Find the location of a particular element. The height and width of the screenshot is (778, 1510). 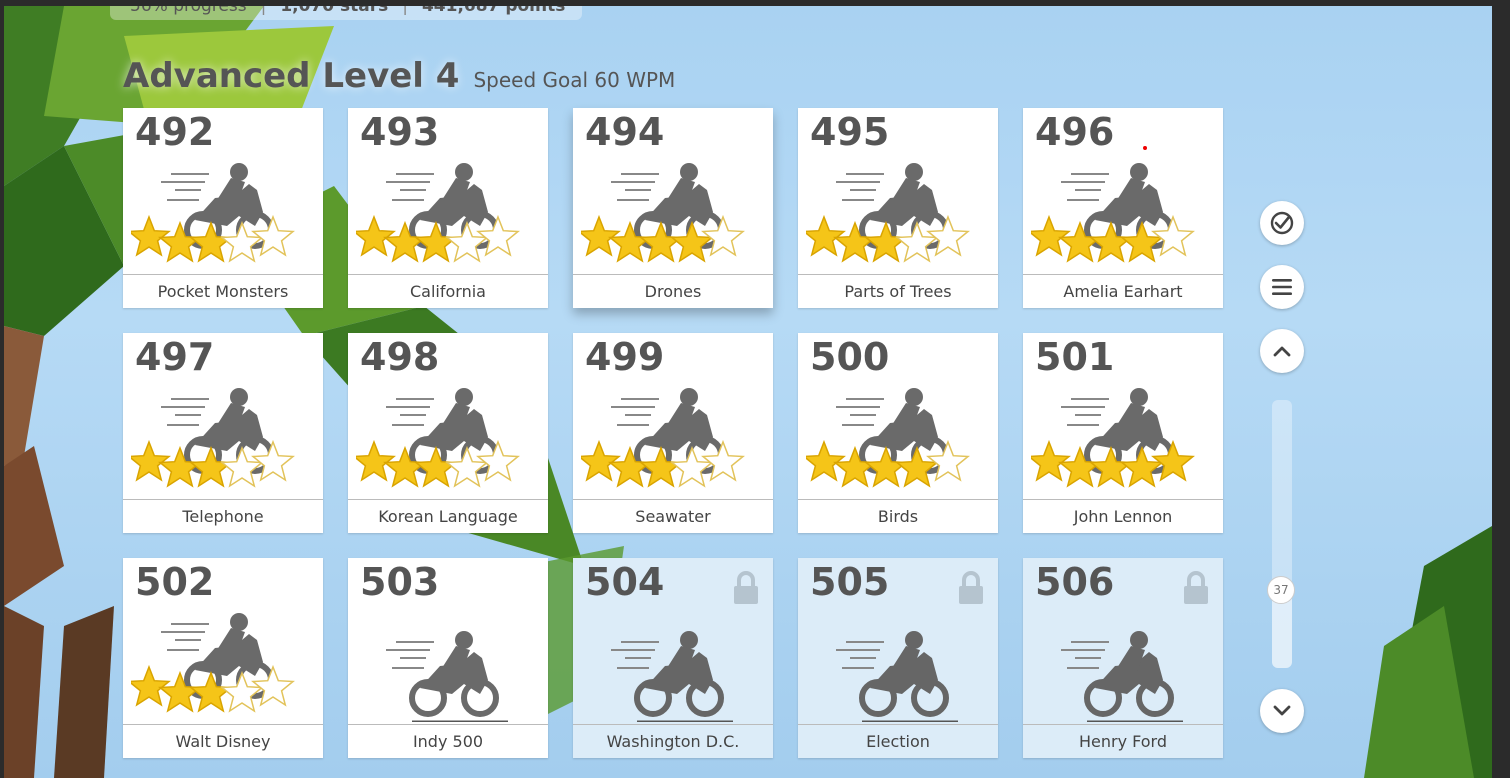

scroll-position-label: 37 is located at coordinates (1281, 590).